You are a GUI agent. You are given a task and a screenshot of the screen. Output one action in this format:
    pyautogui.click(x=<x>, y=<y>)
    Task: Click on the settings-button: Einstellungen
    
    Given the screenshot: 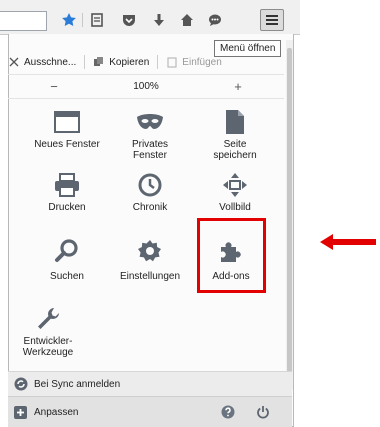 What is the action you would take?
    pyautogui.click(x=150, y=259)
    